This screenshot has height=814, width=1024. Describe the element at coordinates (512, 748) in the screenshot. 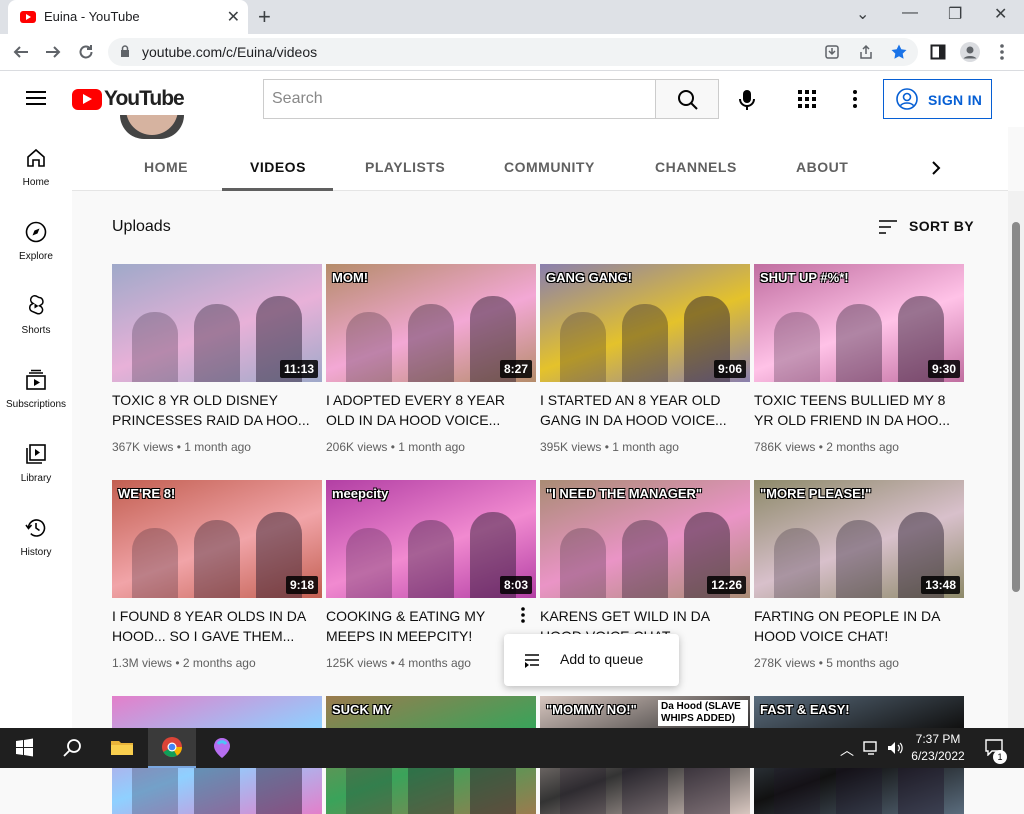

I see `windows-taskbar: ︿ 7:37 PM 6/23/2022` at that location.